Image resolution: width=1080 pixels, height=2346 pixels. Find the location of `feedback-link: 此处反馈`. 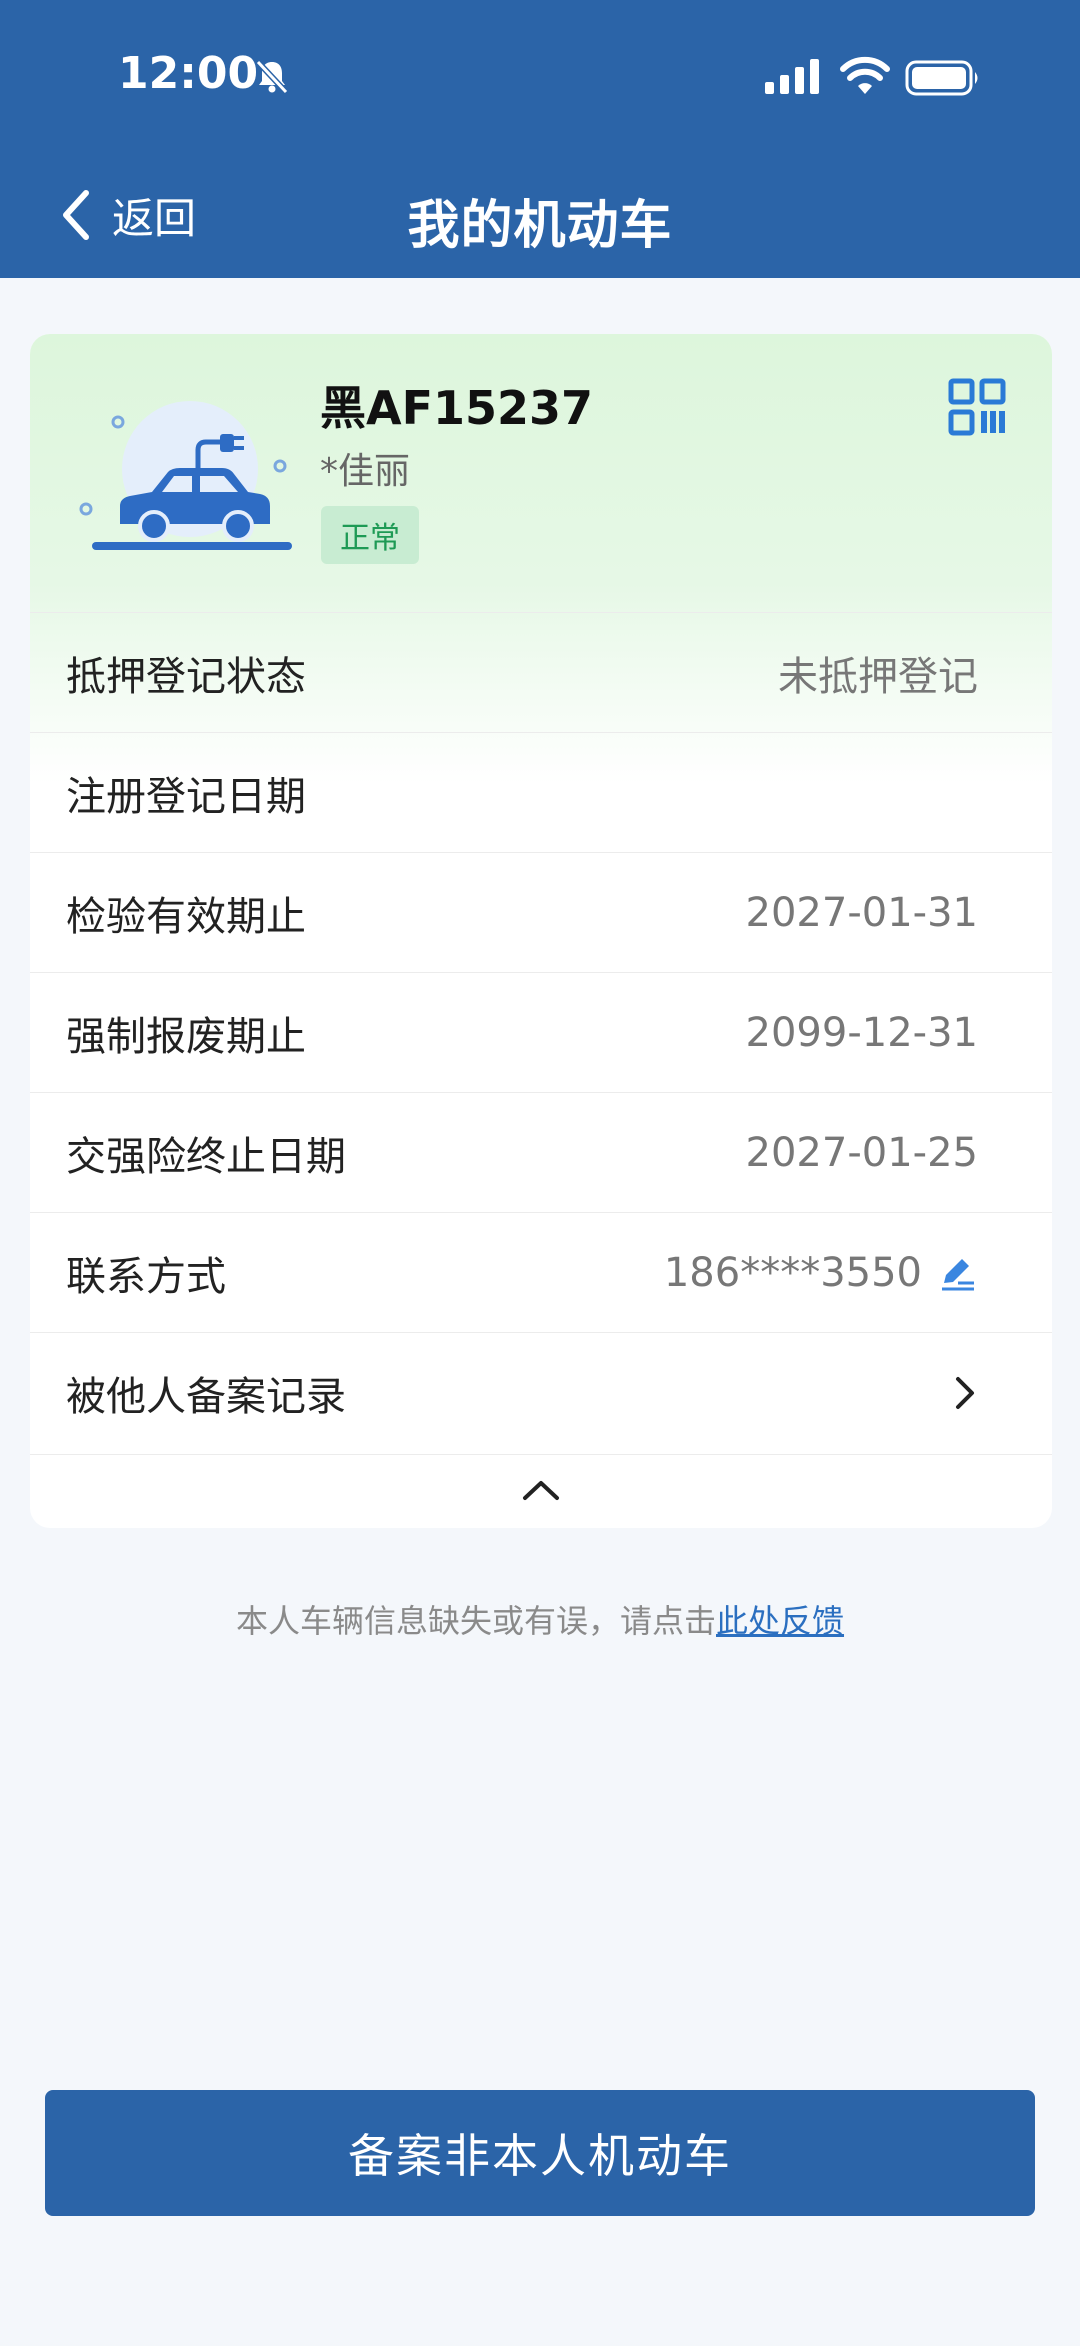

feedback-link: 此处反馈 is located at coordinates (780, 1621).